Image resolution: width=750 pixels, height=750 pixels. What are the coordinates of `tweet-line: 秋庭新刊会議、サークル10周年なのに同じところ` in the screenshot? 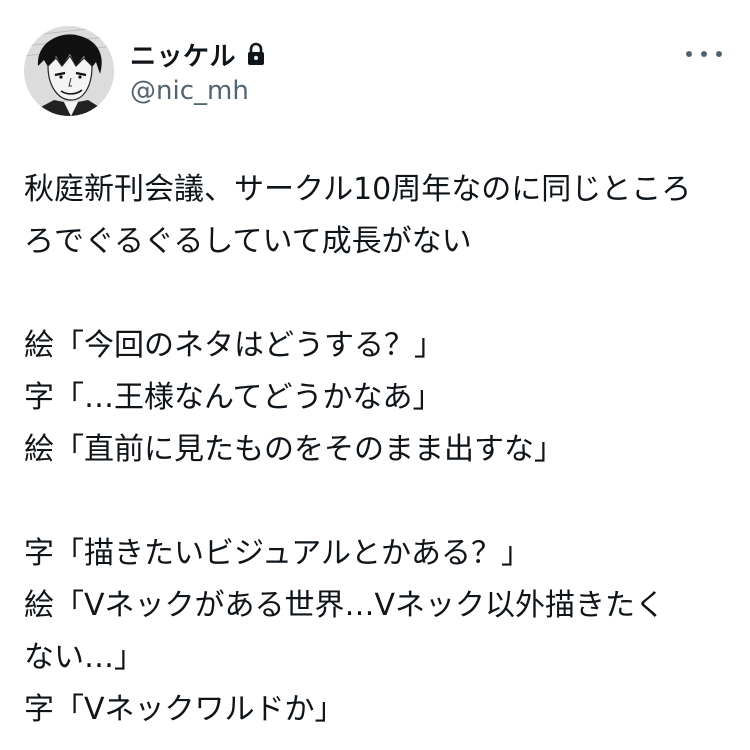 It's located at (358, 189).